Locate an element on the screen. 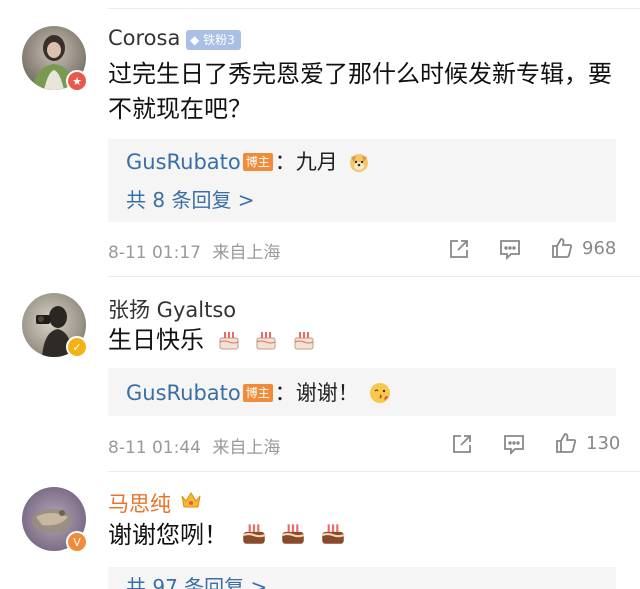 The height and width of the screenshot is (589, 640). comment-text: 谢谢您咧！ is located at coordinates (227, 535).